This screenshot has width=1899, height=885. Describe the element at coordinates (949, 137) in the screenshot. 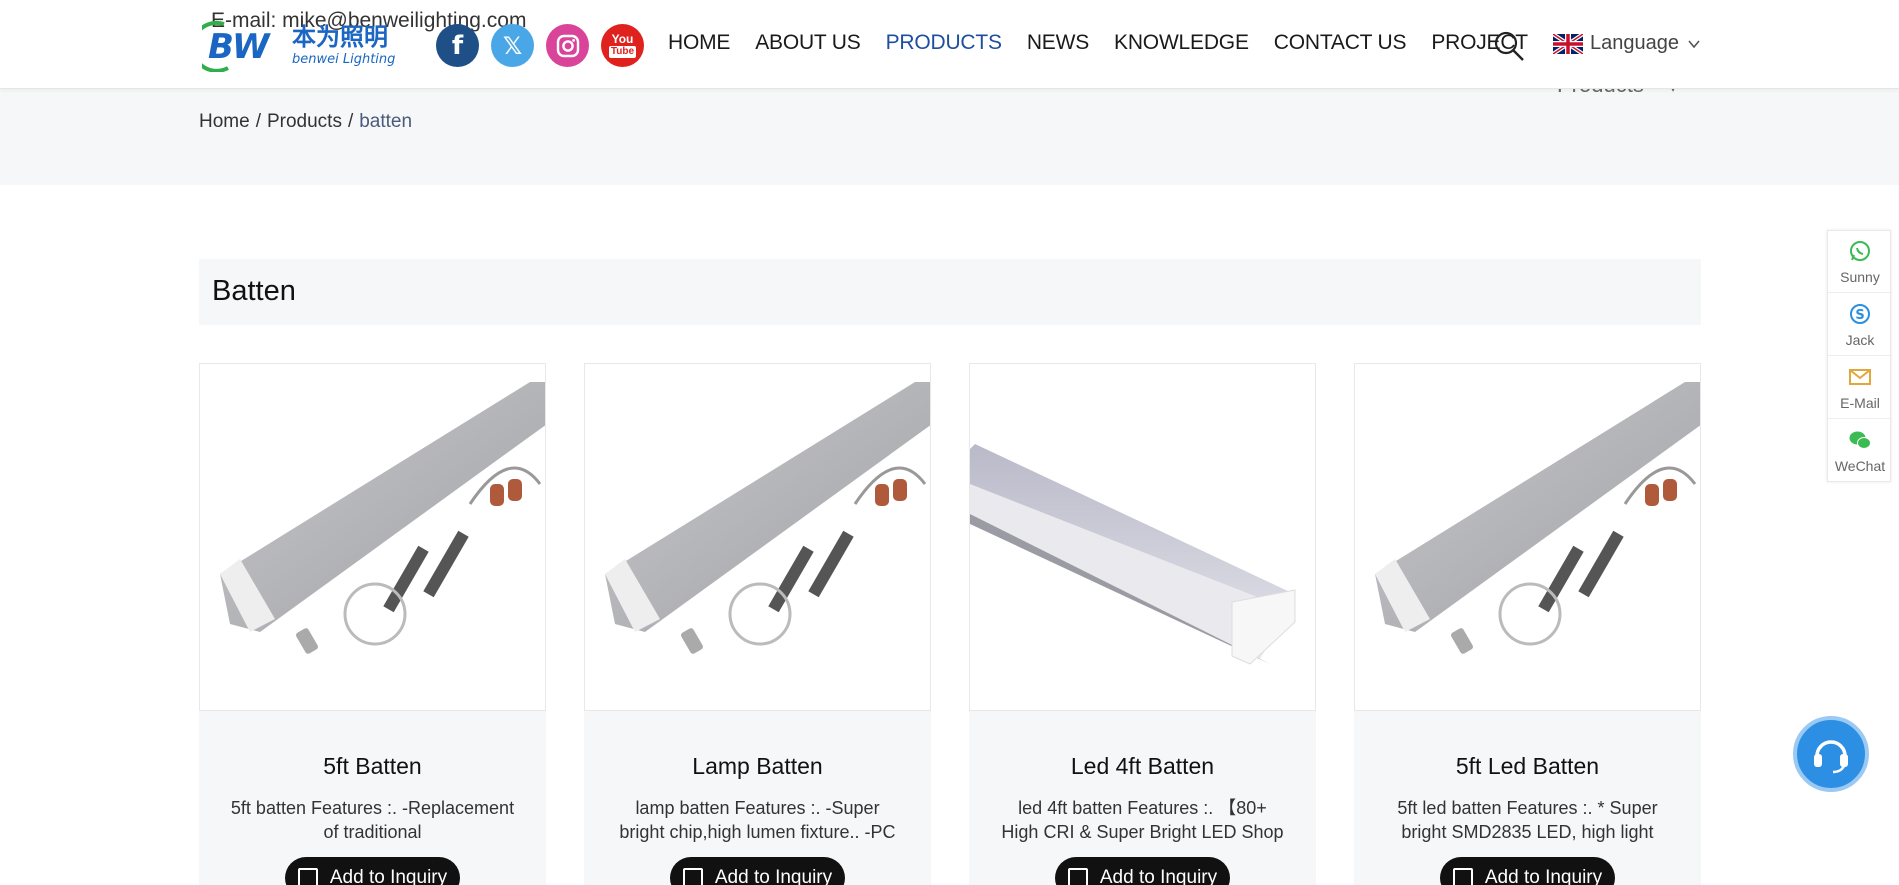

I see `breadcrumb-band` at that location.